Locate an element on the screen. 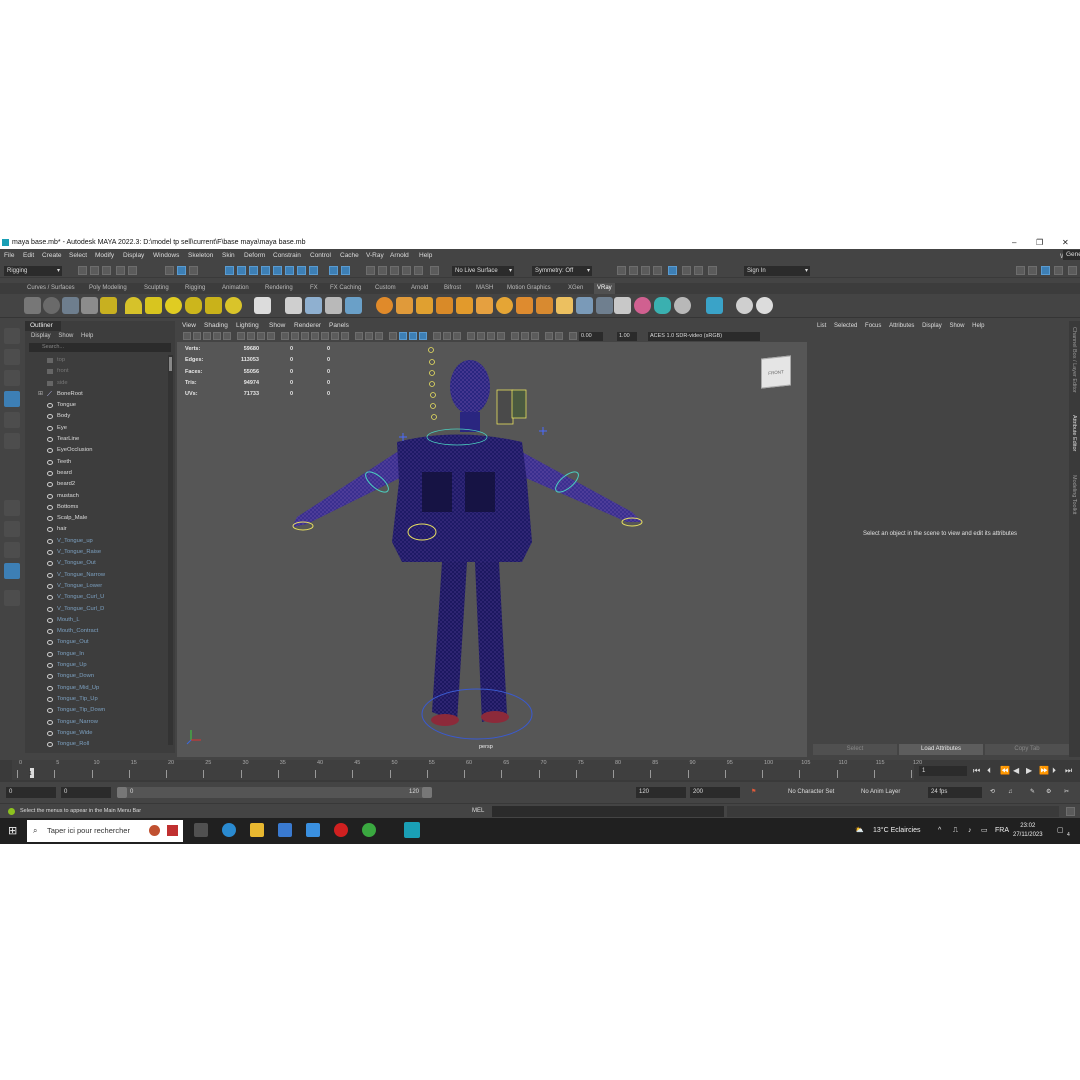 This screenshot has height=1080, width=1080. mask-handles-icon is located at coordinates (229, 270).